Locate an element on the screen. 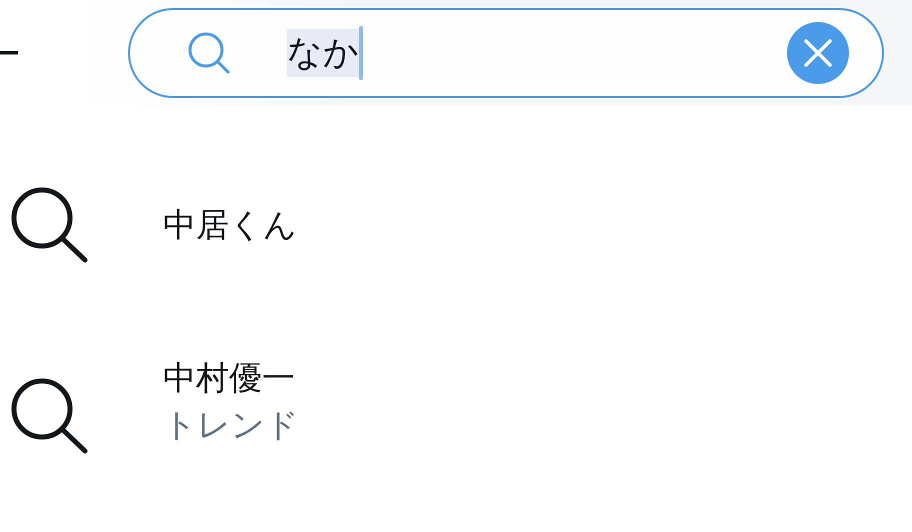 This screenshot has width=912, height=532. dash-icon is located at coordinates (9, 52).